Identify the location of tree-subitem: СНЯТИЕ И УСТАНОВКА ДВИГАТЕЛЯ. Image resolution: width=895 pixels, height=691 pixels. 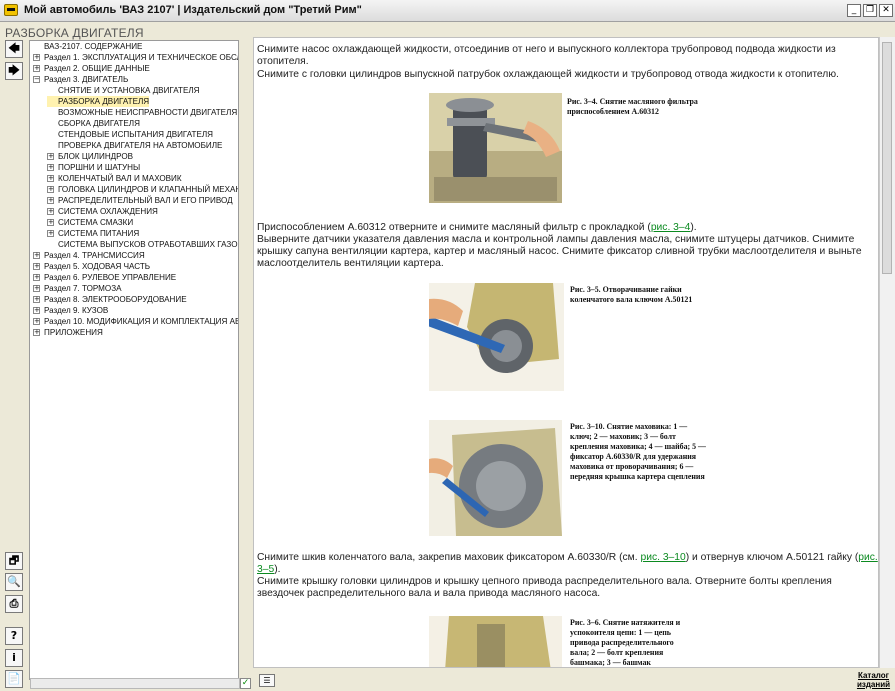
(123, 90).